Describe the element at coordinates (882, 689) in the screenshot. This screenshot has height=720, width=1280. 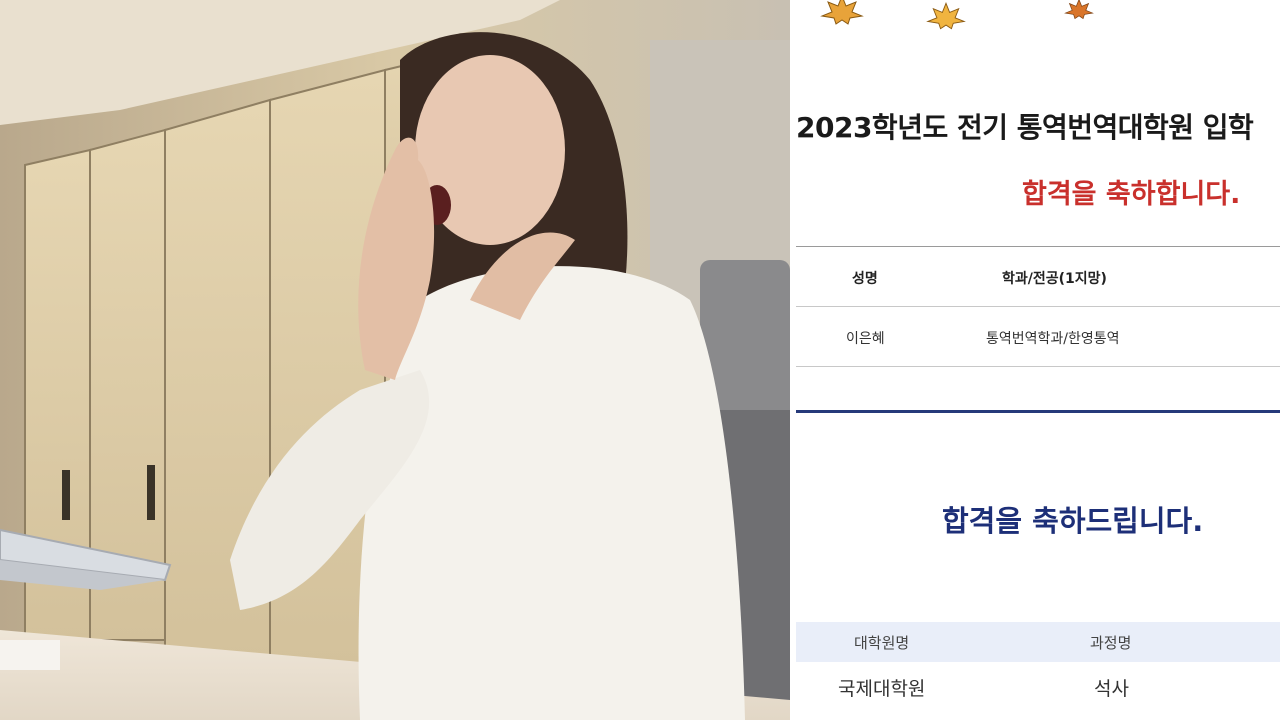
I see `cell-school: 국제대학원` at that location.